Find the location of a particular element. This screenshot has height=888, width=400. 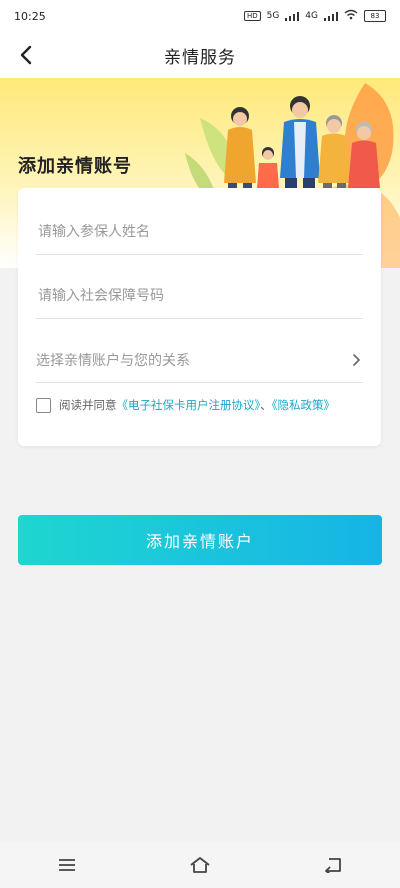

back-nav-button is located at coordinates (333, 865).